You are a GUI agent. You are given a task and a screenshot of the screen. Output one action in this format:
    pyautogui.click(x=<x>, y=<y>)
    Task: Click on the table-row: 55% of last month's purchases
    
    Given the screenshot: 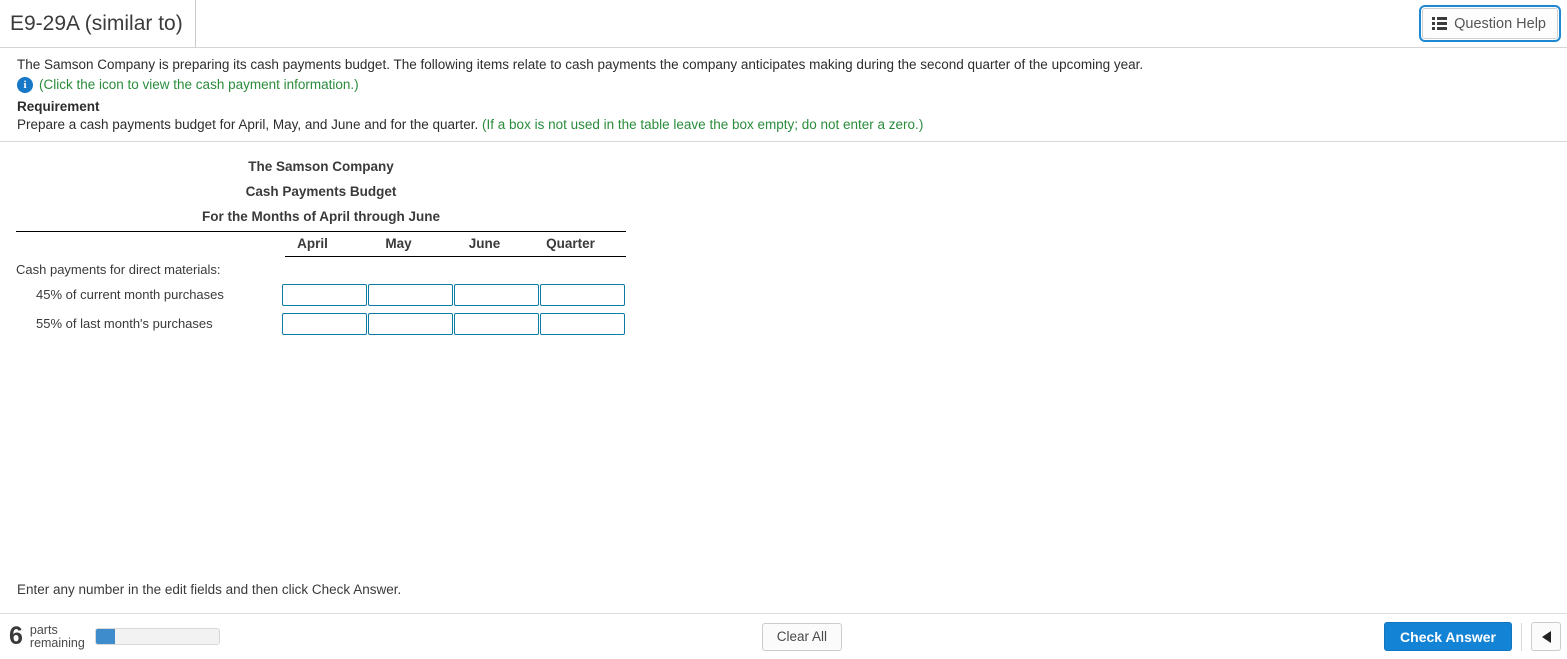 What is the action you would take?
    pyautogui.click(x=321, y=323)
    